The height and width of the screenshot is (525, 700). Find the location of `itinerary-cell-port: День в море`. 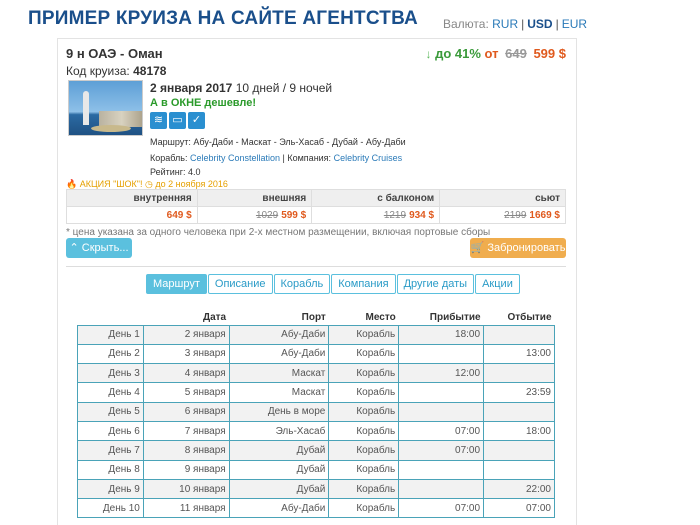

itinerary-cell-port: День в море is located at coordinates (279, 411).